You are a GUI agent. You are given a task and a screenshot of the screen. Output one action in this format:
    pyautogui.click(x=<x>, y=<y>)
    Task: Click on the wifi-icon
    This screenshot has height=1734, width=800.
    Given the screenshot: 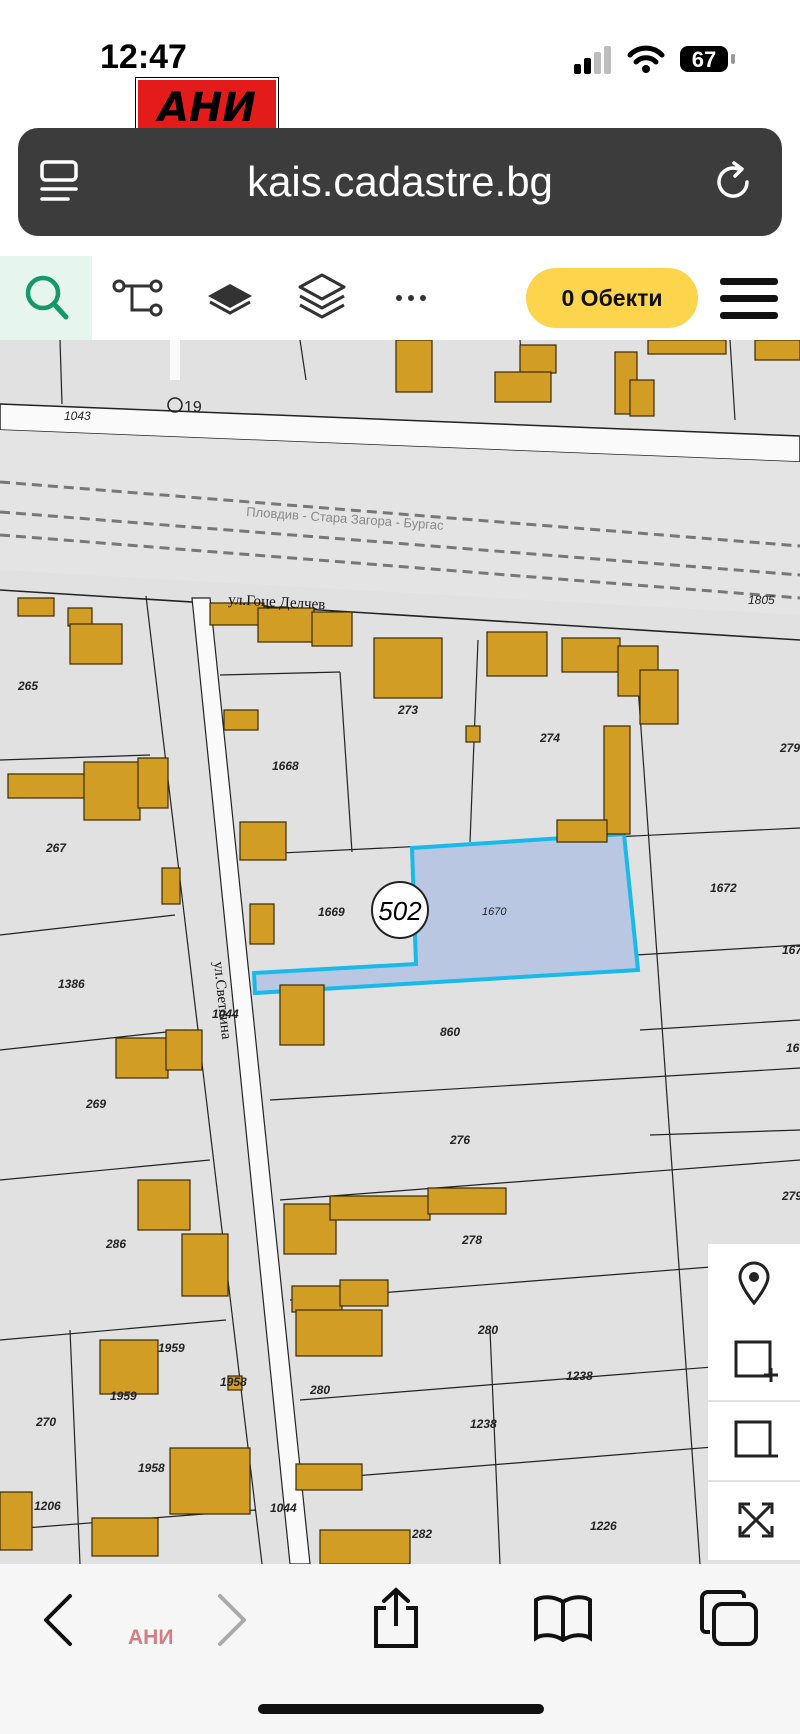 What is the action you would take?
    pyautogui.click(x=646, y=59)
    